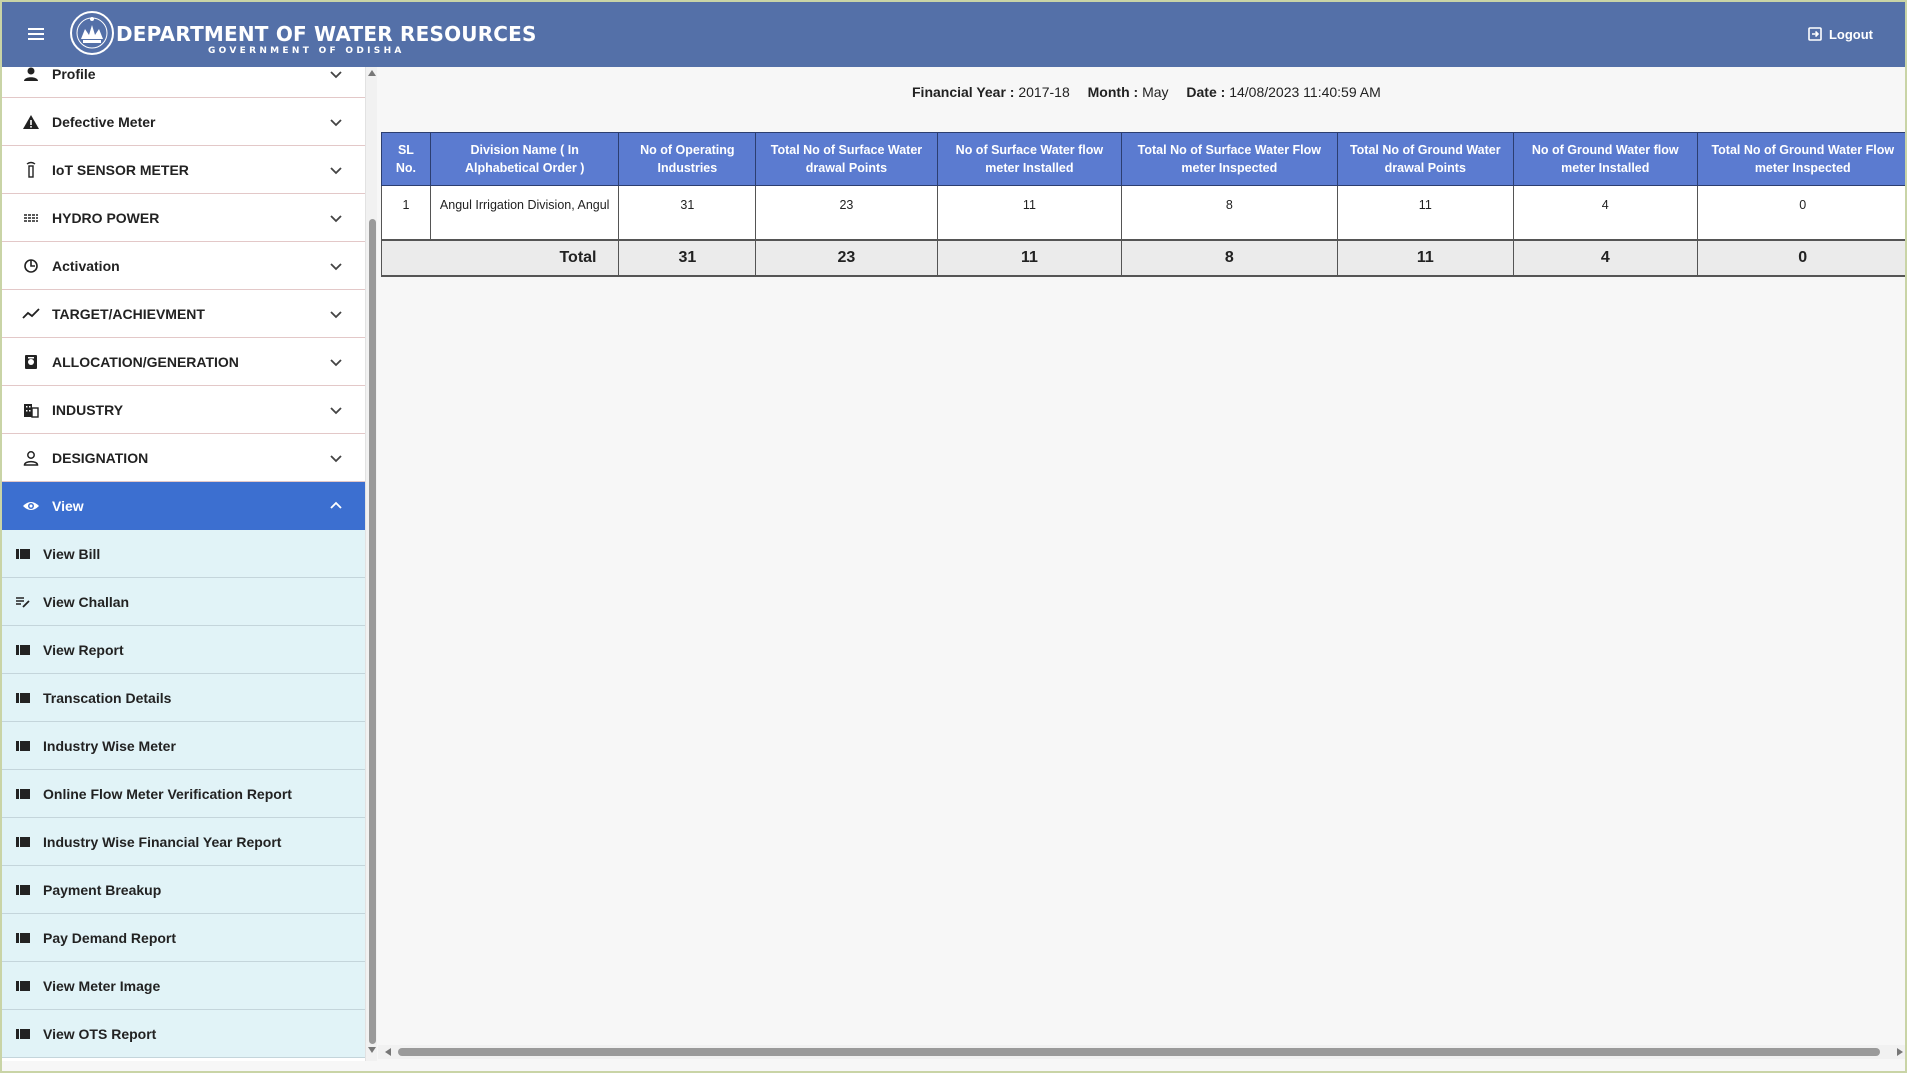 Image resolution: width=1907 pixels, height=1073 pixels. I want to click on table-cell: 4, so click(1605, 212).